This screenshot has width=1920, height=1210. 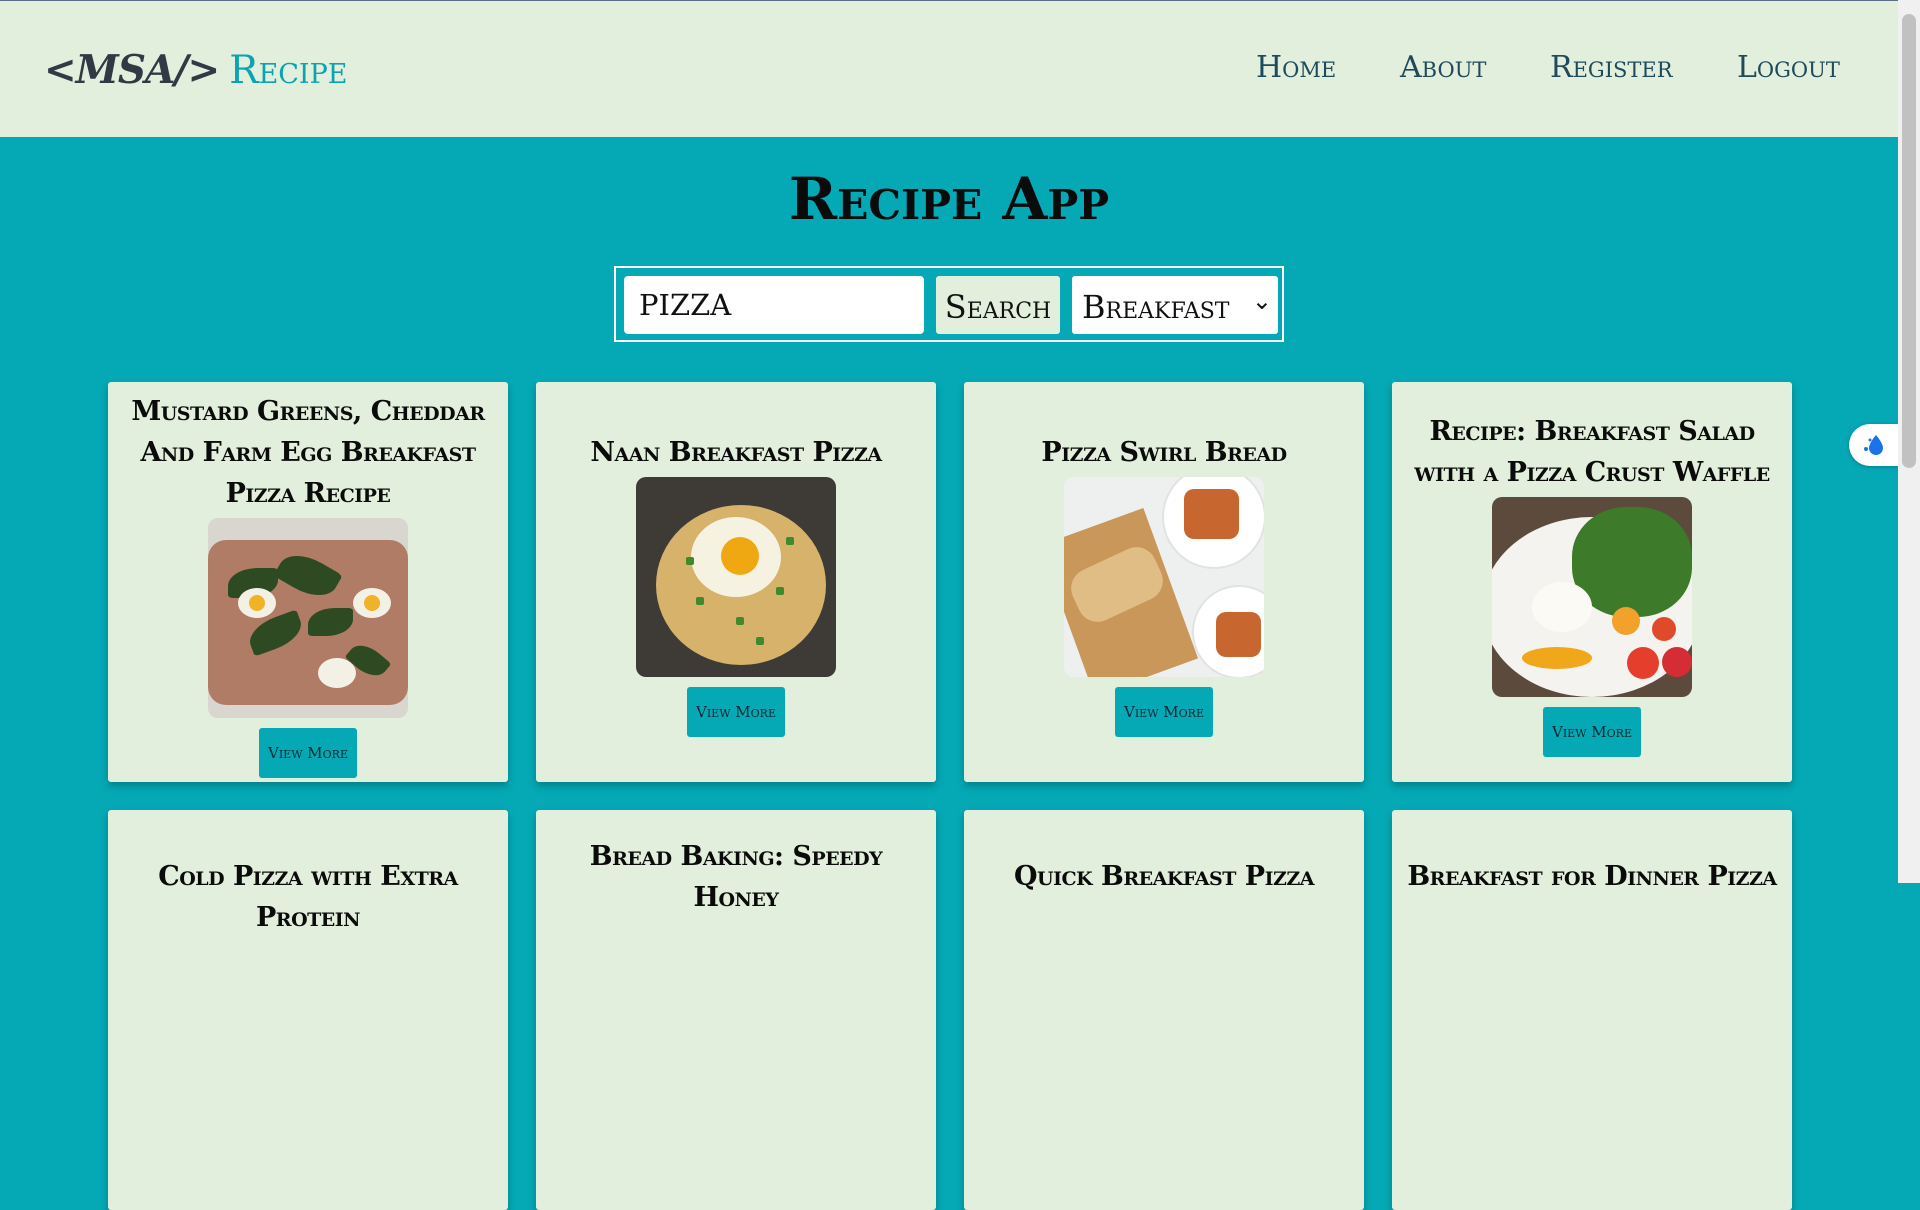 I want to click on search-button: Search, so click(x=998, y=305).